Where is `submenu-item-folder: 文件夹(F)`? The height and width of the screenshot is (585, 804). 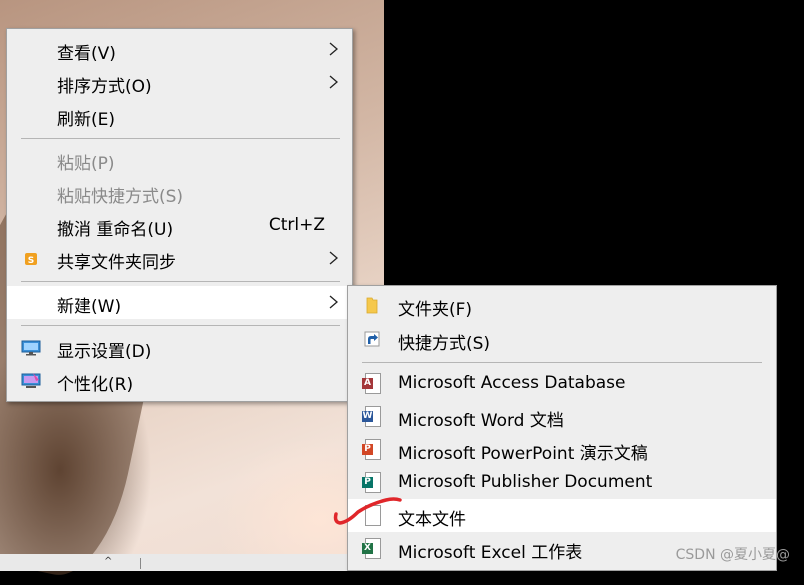 submenu-item-folder: 文件夹(F) is located at coordinates (562, 305).